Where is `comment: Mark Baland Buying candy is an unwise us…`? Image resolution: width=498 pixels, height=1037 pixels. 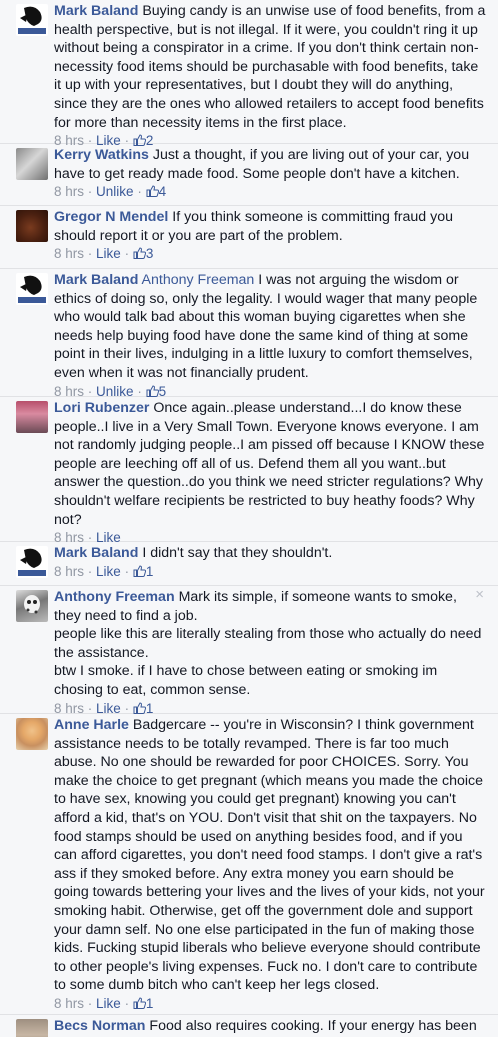
comment: Mark Baland Buying candy is an unwise us… is located at coordinates (249, 74).